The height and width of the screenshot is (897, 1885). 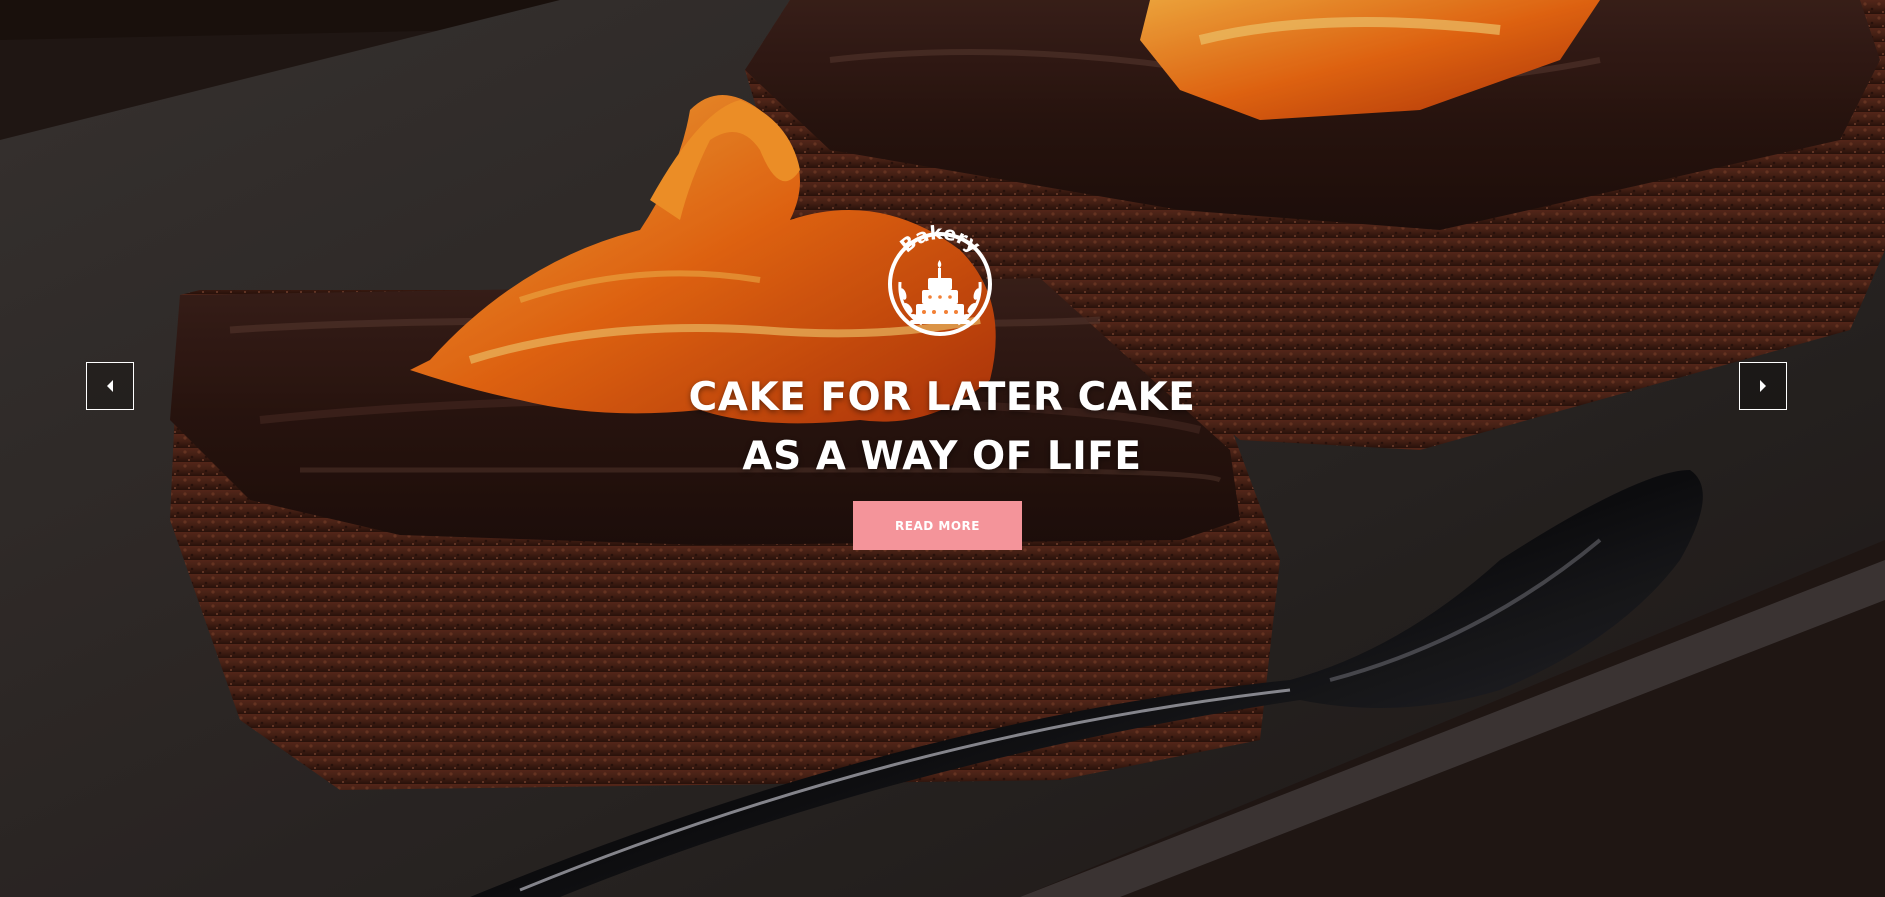 I want to click on slider-next-button, so click(x=1763, y=386).